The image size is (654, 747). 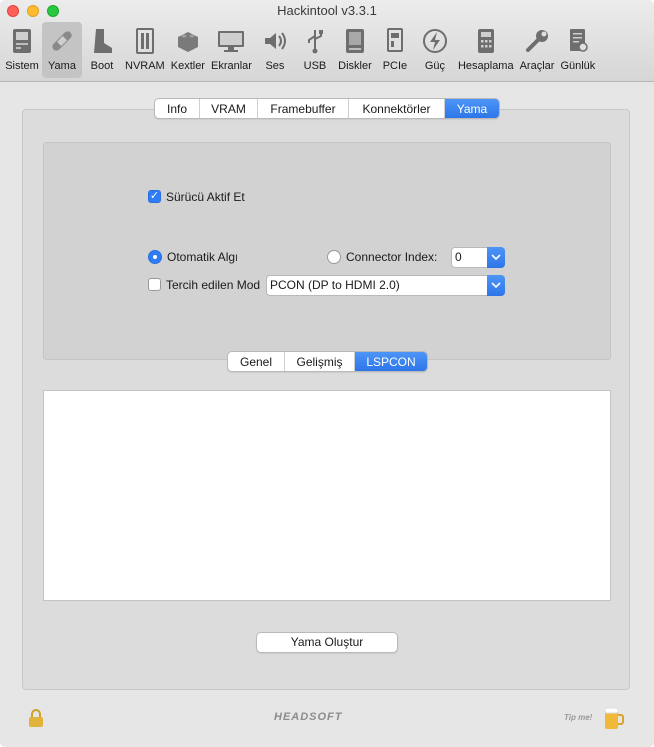 What do you see at coordinates (22, 66) in the screenshot?
I see `toolbar-item-label: Sistem` at bounding box center [22, 66].